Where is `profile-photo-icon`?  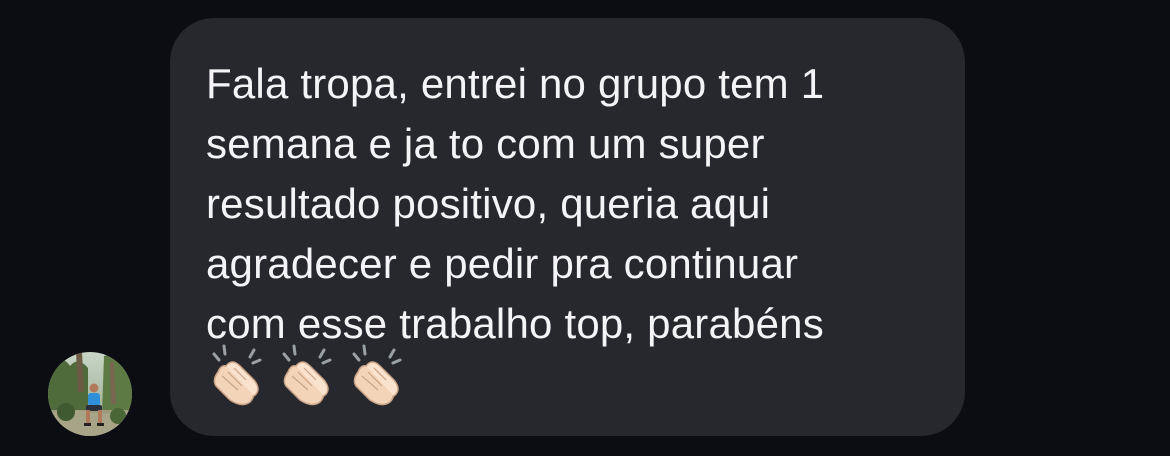
profile-photo-icon is located at coordinates (90, 394).